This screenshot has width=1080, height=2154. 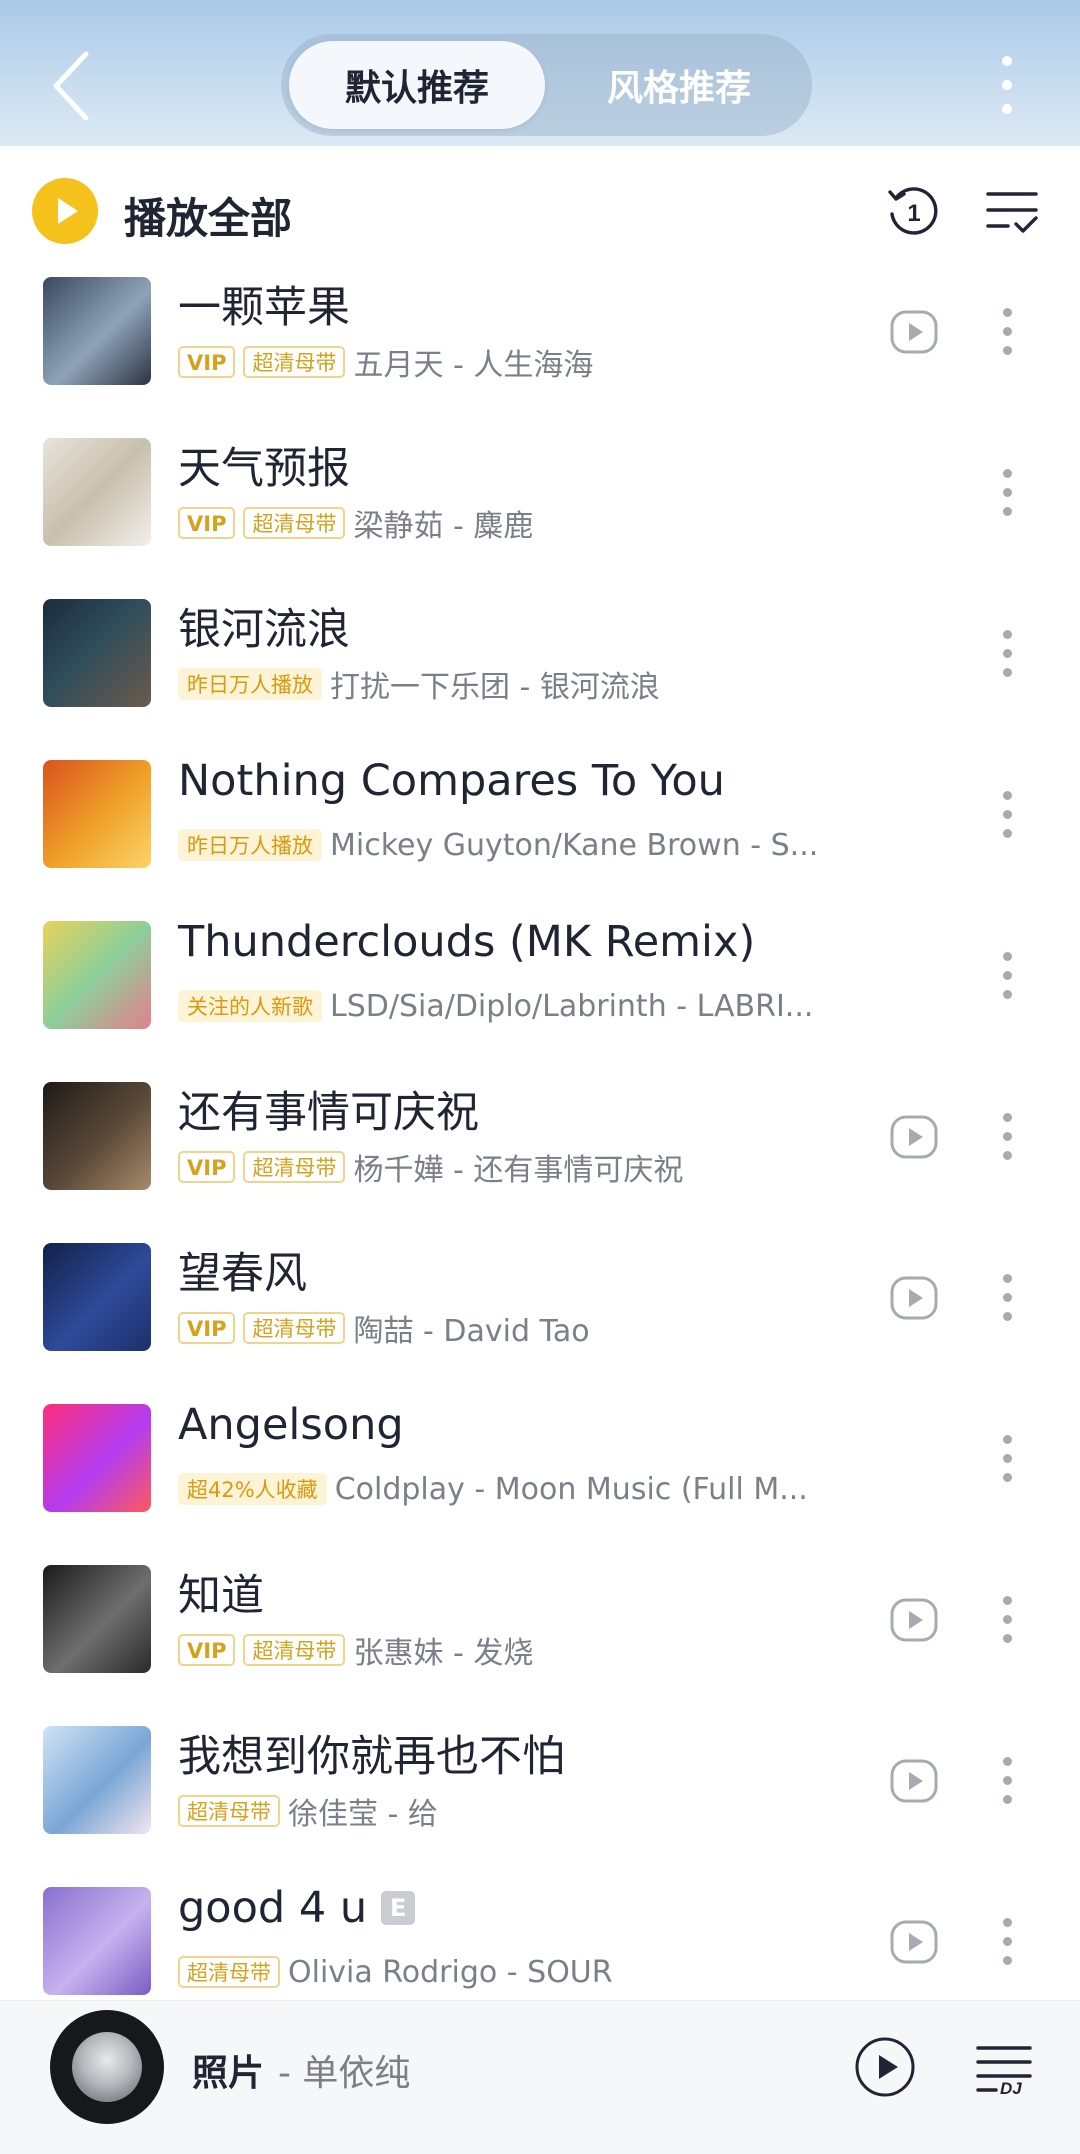 I want to click on svg-text: 1, so click(x=913, y=213).